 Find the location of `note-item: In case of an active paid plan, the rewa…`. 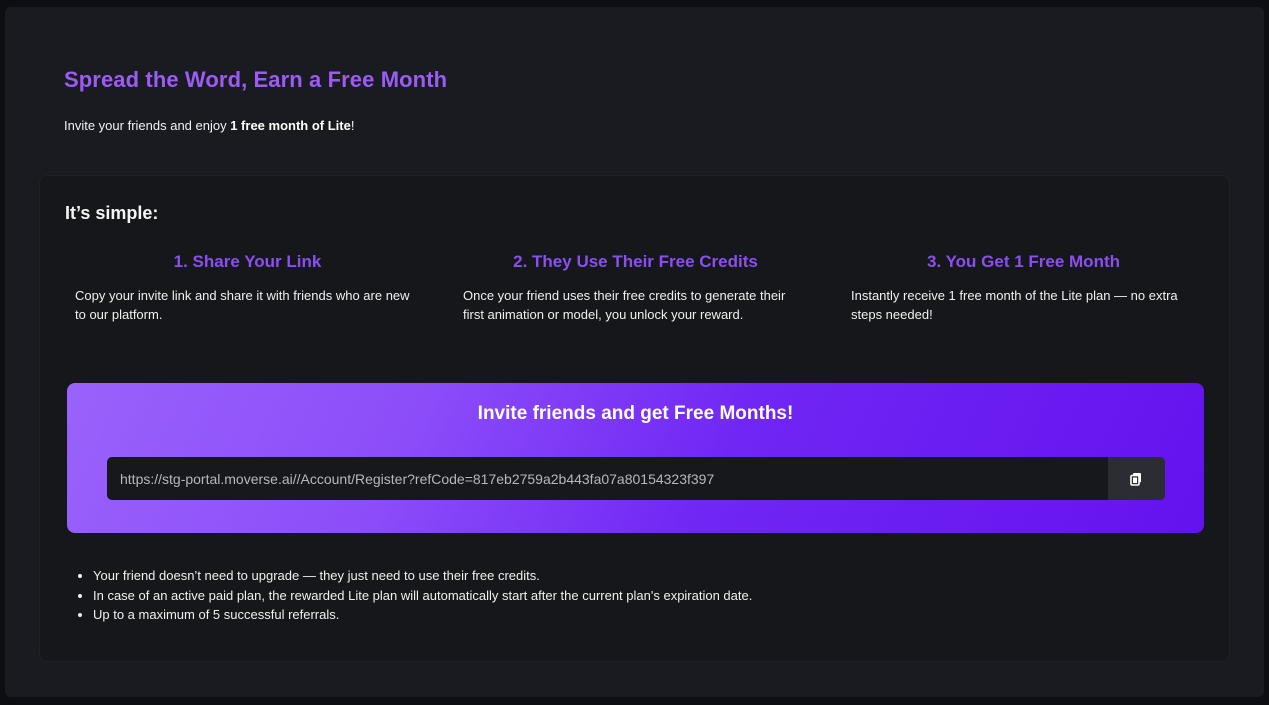

note-item: In case of an active paid plan, the rewa… is located at coordinates (422, 596).